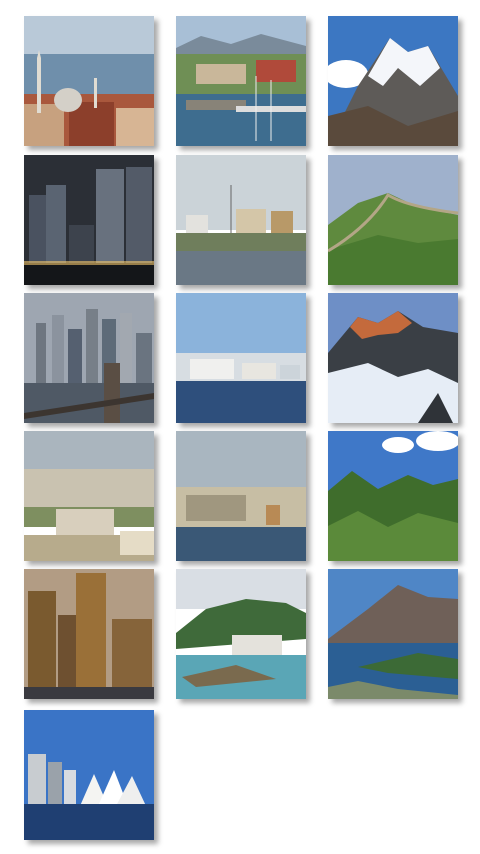 The image size is (480, 854). What do you see at coordinates (89, 358) in the screenshot?
I see `gallery-thumbnail-city-skyline-bridge` at bounding box center [89, 358].